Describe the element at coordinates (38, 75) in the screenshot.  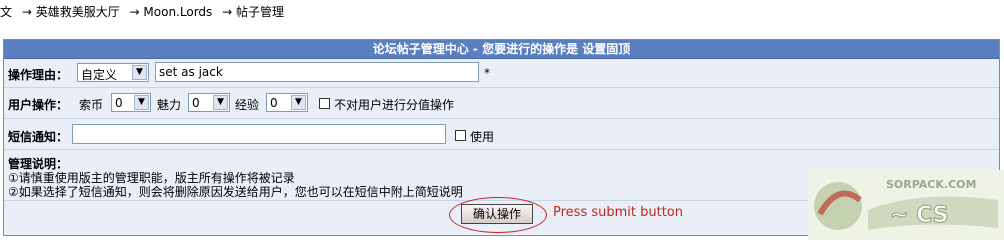
I see `reason-label: 操作理由：` at that location.